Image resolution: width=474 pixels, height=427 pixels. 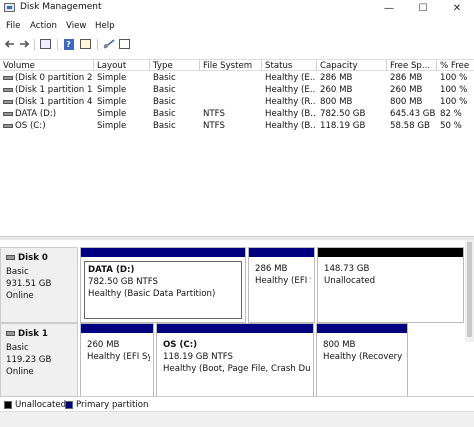 I want to click on menu-help: Help, so click(x=105, y=26).